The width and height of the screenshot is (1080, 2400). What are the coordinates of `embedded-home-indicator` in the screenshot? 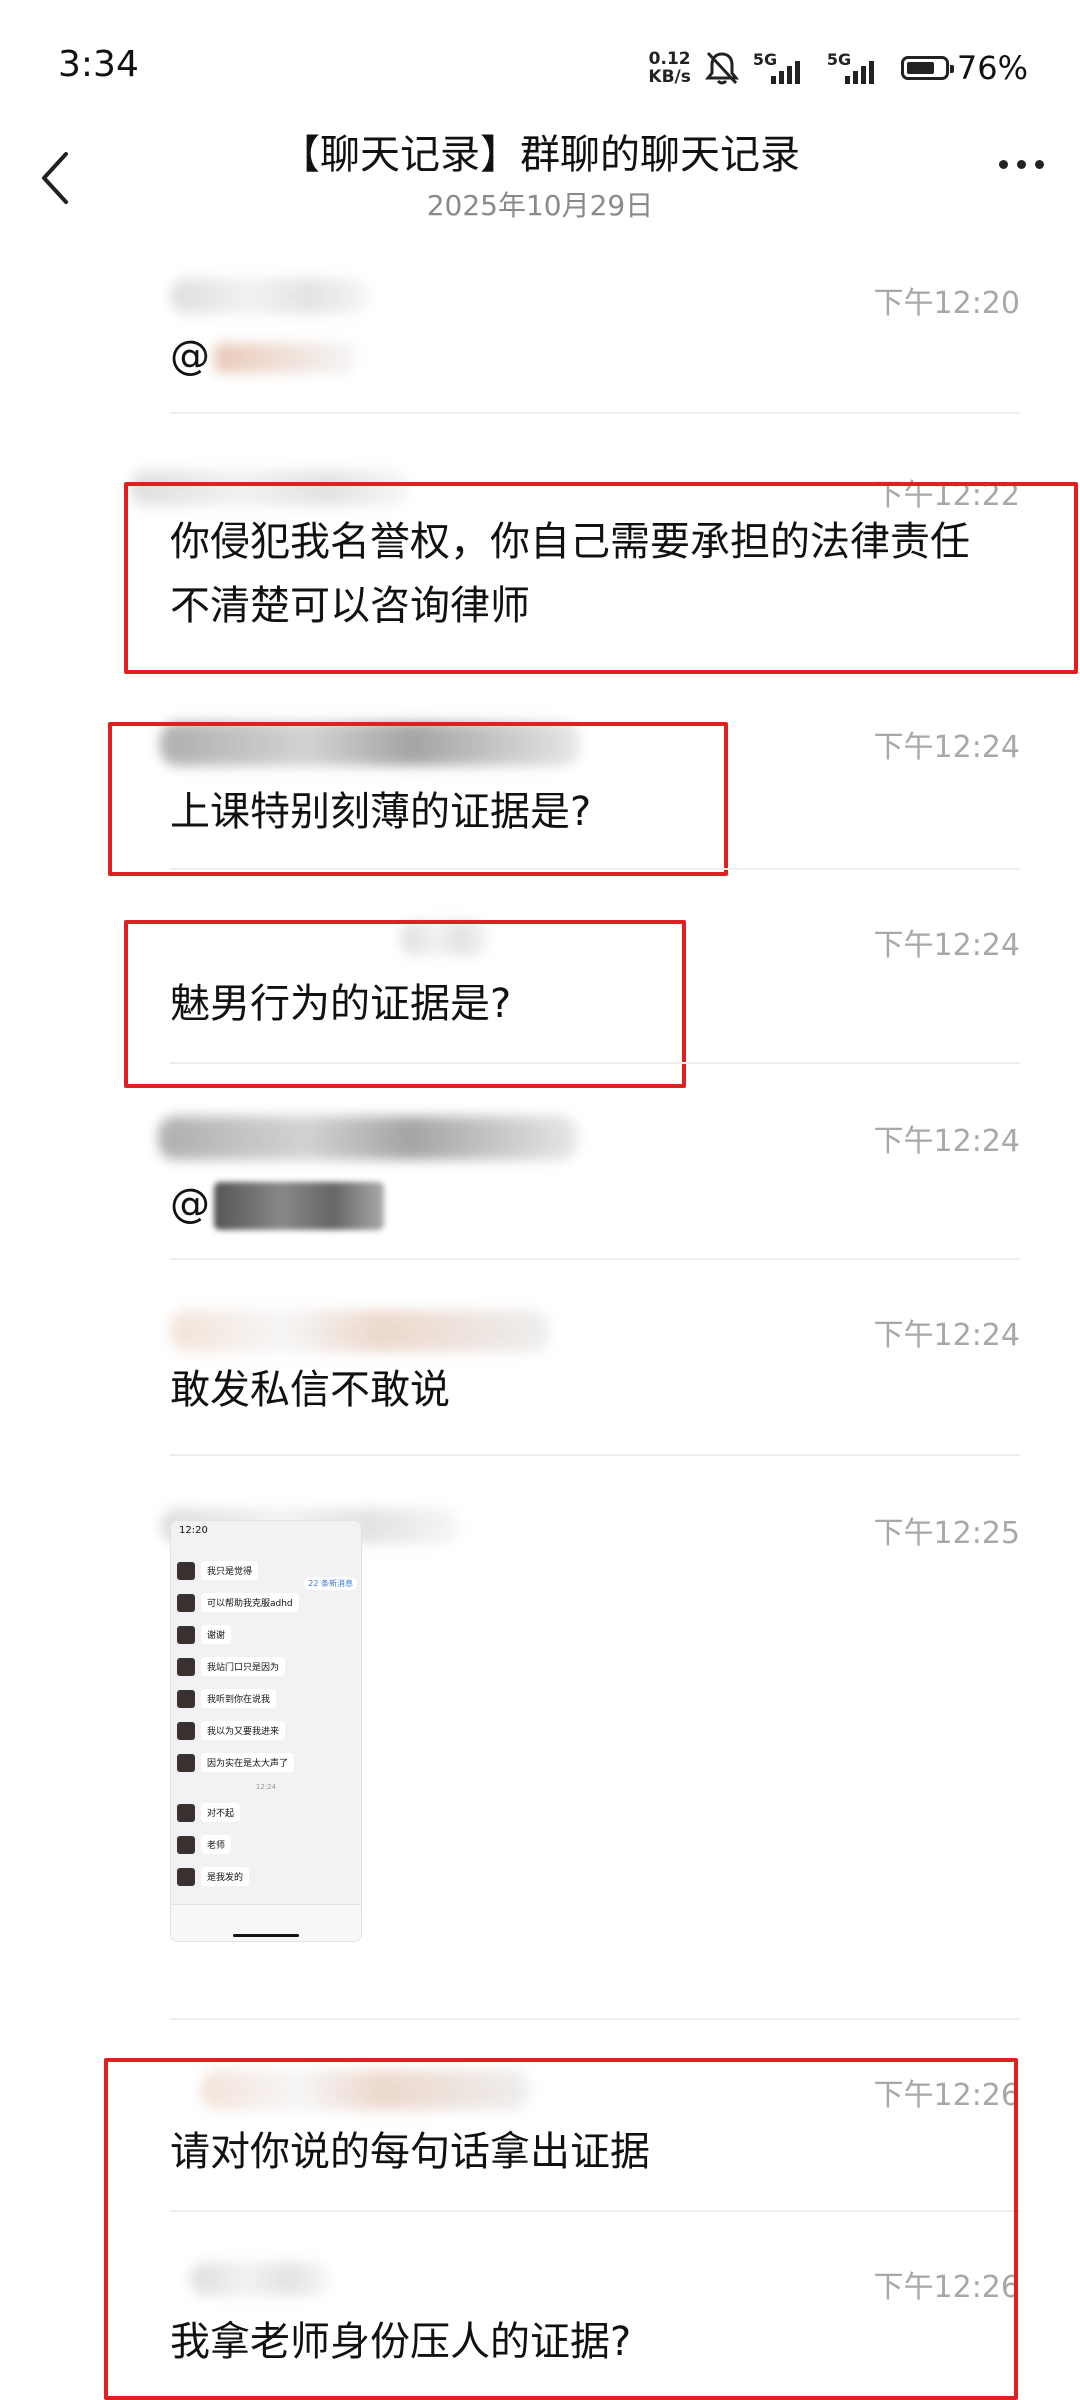 It's located at (266, 1935).